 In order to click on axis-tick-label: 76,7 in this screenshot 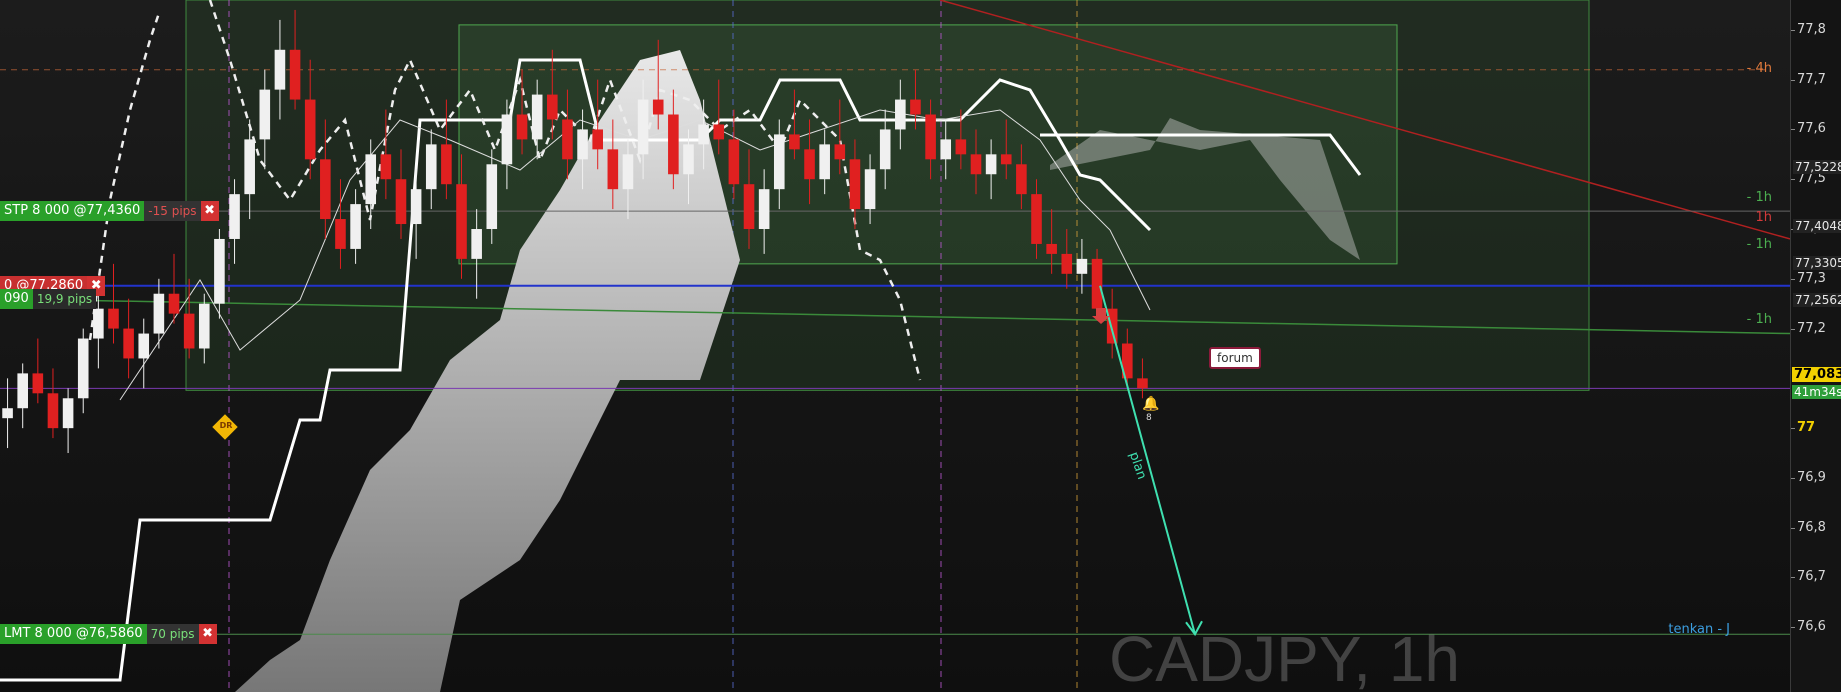, I will do `click(1811, 577)`.